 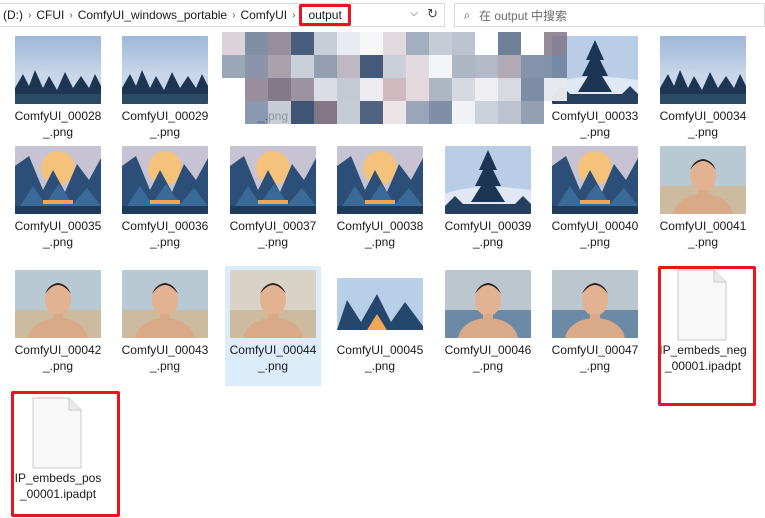 What do you see at coordinates (273, 358) in the screenshot?
I see `file-name-label: ComfyUI_00044 _.png` at bounding box center [273, 358].